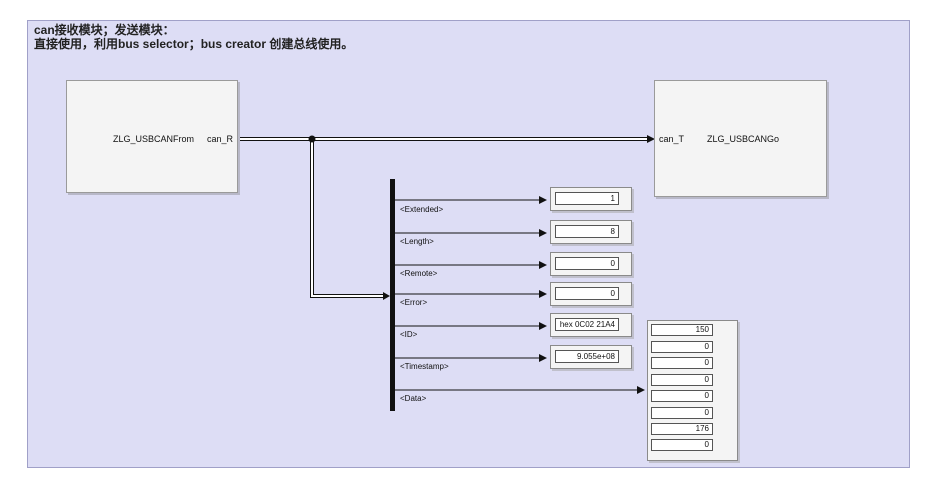 Image resolution: width=946 pixels, height=495 pixels. I want to click on bus-wire-main, so click(445, 139).